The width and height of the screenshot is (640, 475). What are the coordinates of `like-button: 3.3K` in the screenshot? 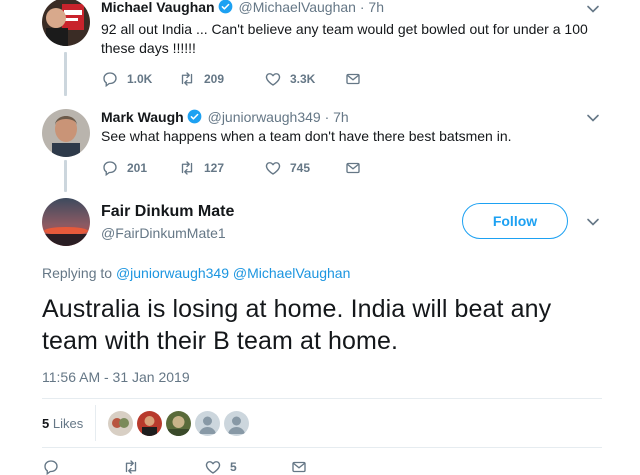 It's located at (304, 79).